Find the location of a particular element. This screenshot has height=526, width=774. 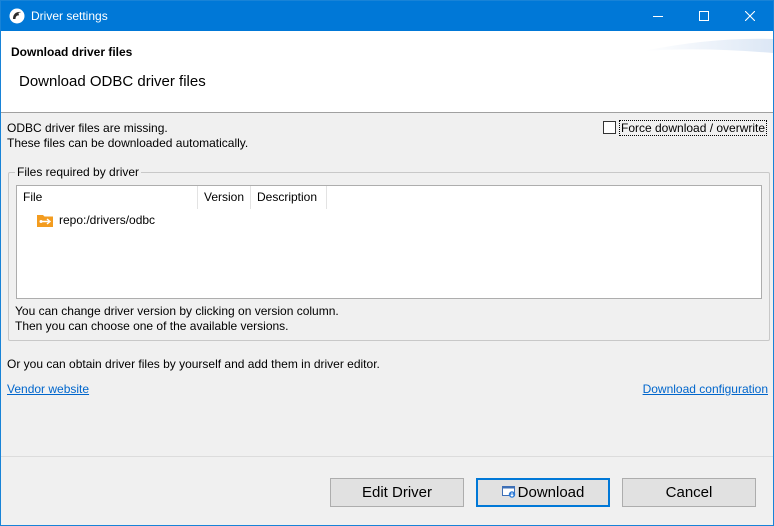

maximize-button is located at coordinates (704, 16).